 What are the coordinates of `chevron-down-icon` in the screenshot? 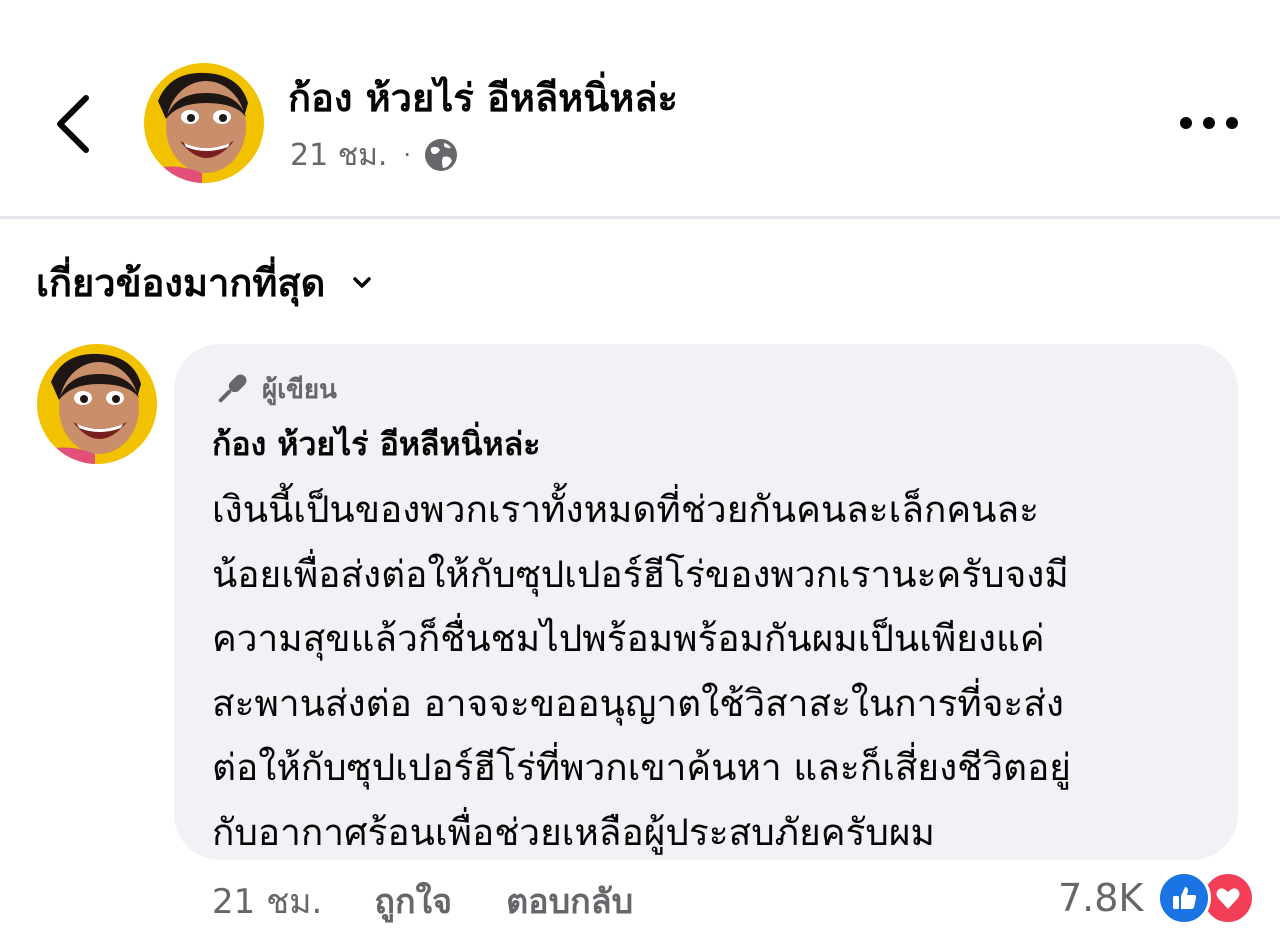 It's located at (362, 282).